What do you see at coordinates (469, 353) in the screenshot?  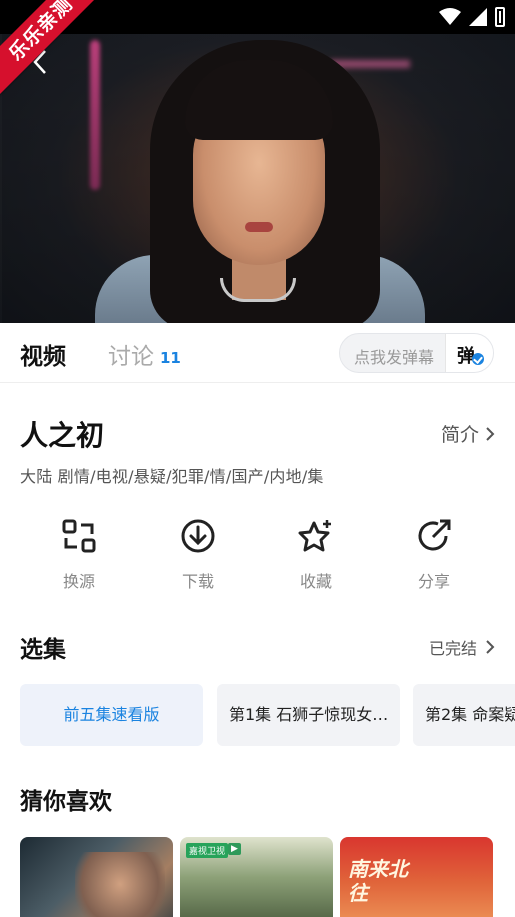 I see `danmaku-toggle-button: 弹` at bounding box center [469, 353].